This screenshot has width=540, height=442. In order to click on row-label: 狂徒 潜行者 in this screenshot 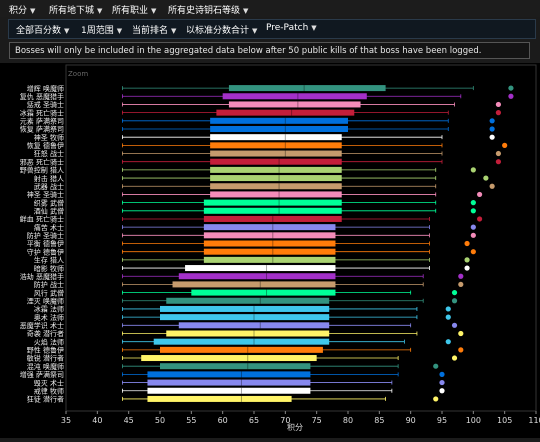, I will do `click(45, 399)`.